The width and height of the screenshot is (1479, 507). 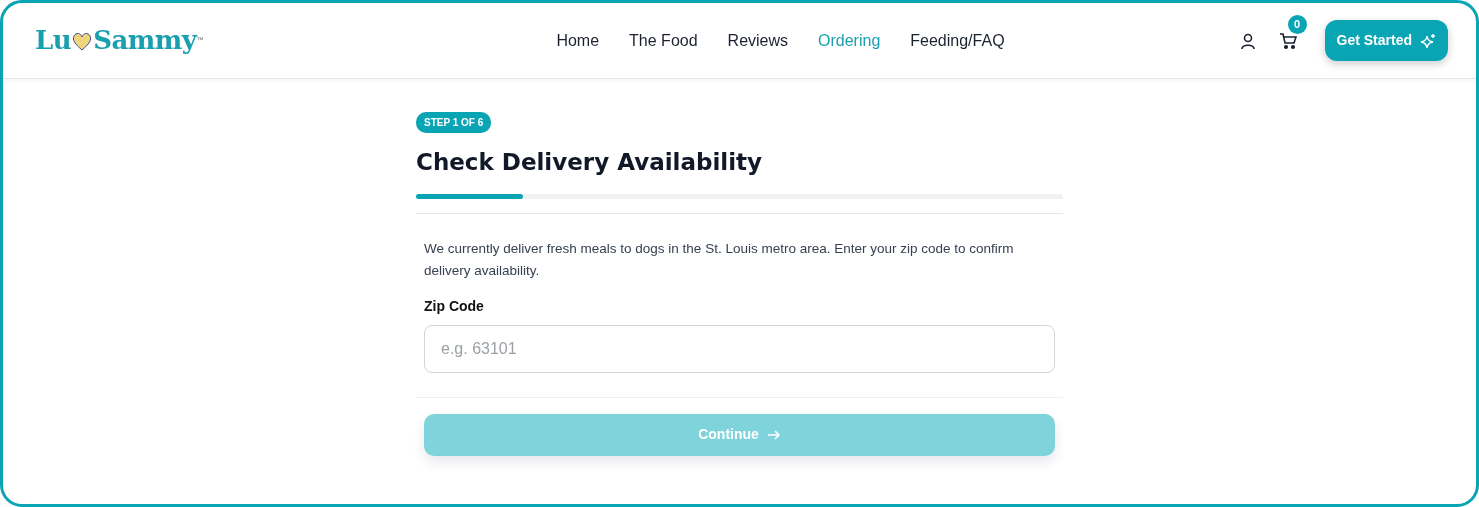 What do you see at coordinates (773, 434) in the screenshot?
I see `arrow-right-icon` at bounding box center [773, 434].